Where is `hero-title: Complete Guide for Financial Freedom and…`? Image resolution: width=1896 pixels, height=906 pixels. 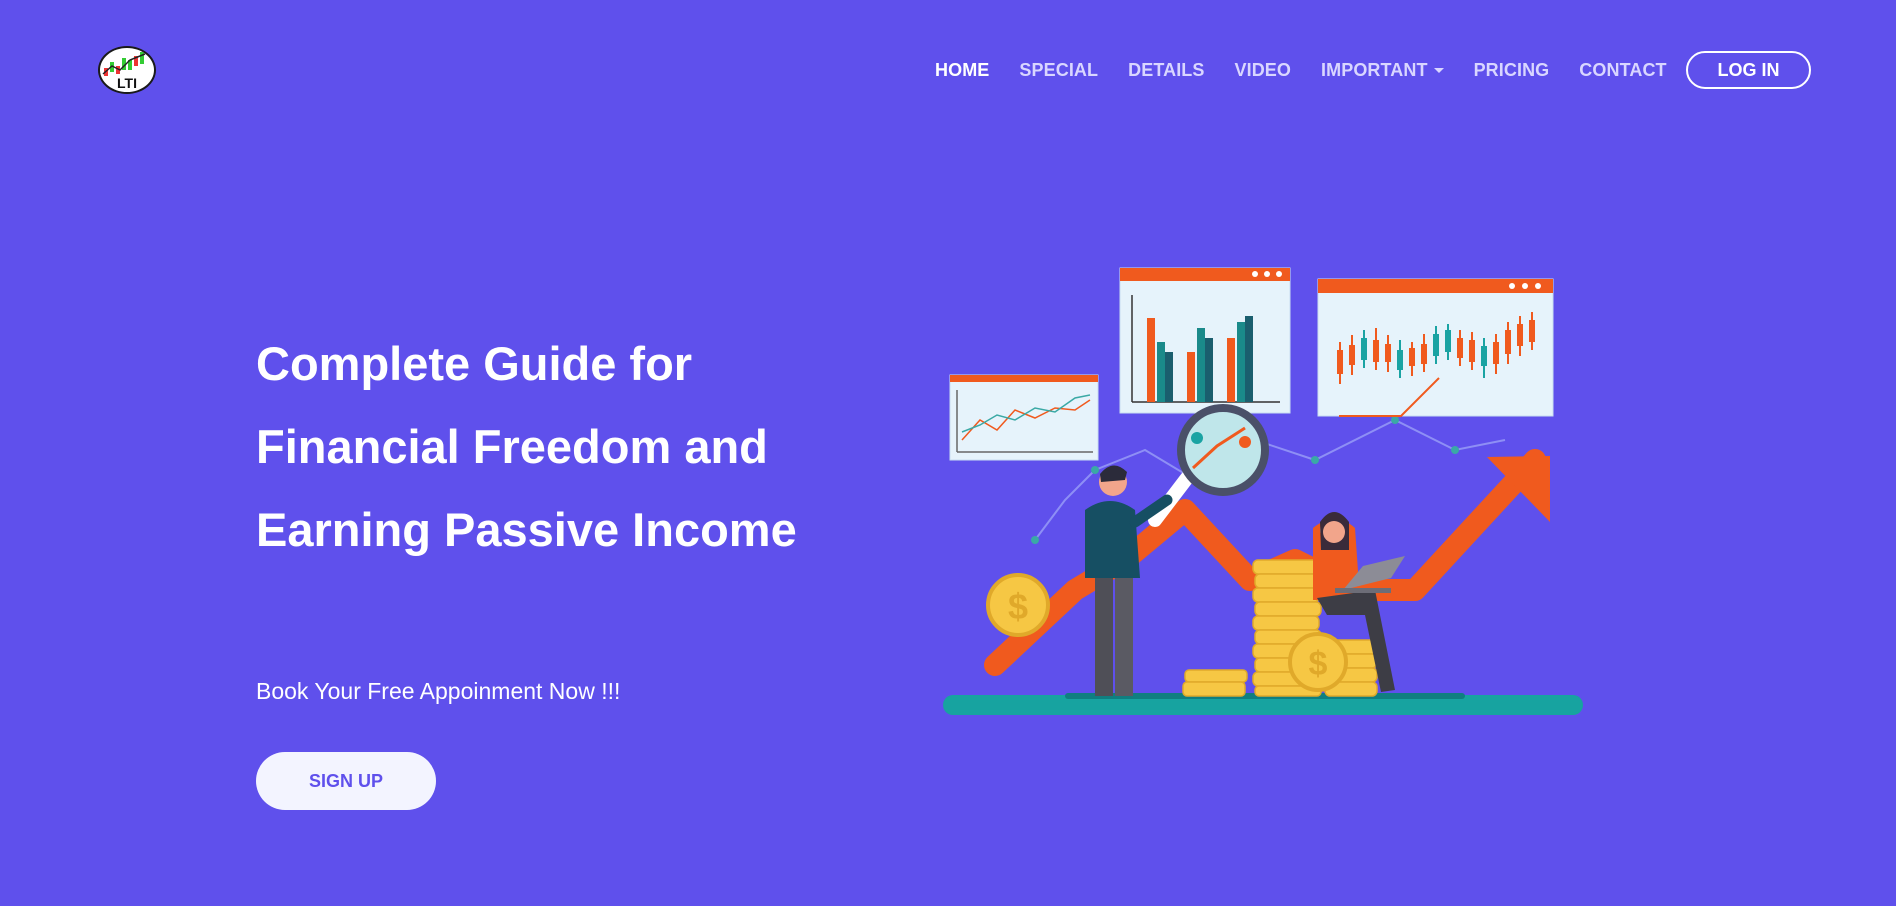
hero-title: Complete Guide for Financial Freedom and… is located at coordinates (526, 446).